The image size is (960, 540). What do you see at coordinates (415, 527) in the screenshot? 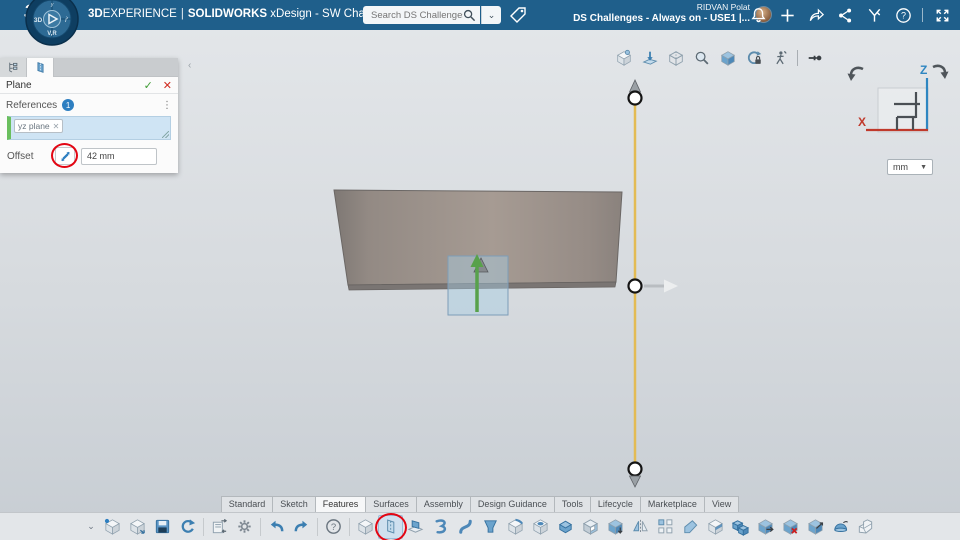
I see `extrude-button` at bounding box center [415, 527].